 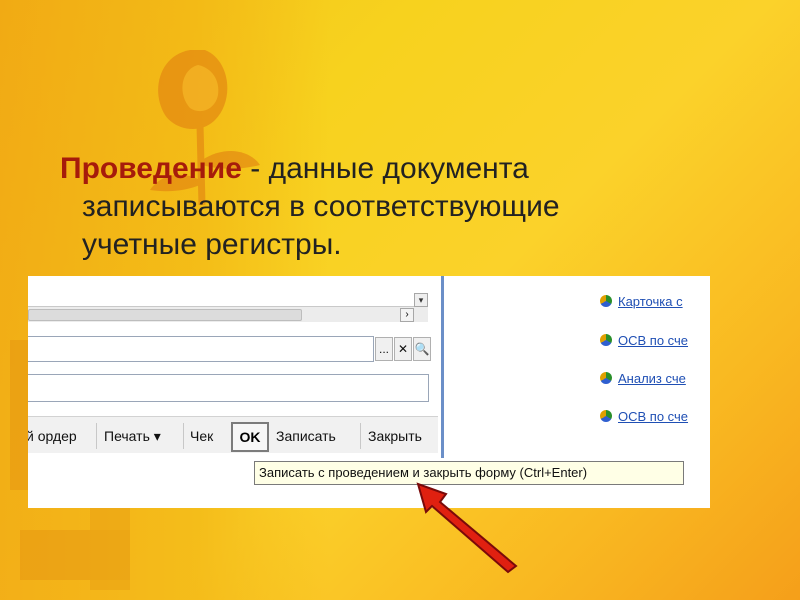 I want to click on pointer-arrow-icon, so click(x=467, y=528).